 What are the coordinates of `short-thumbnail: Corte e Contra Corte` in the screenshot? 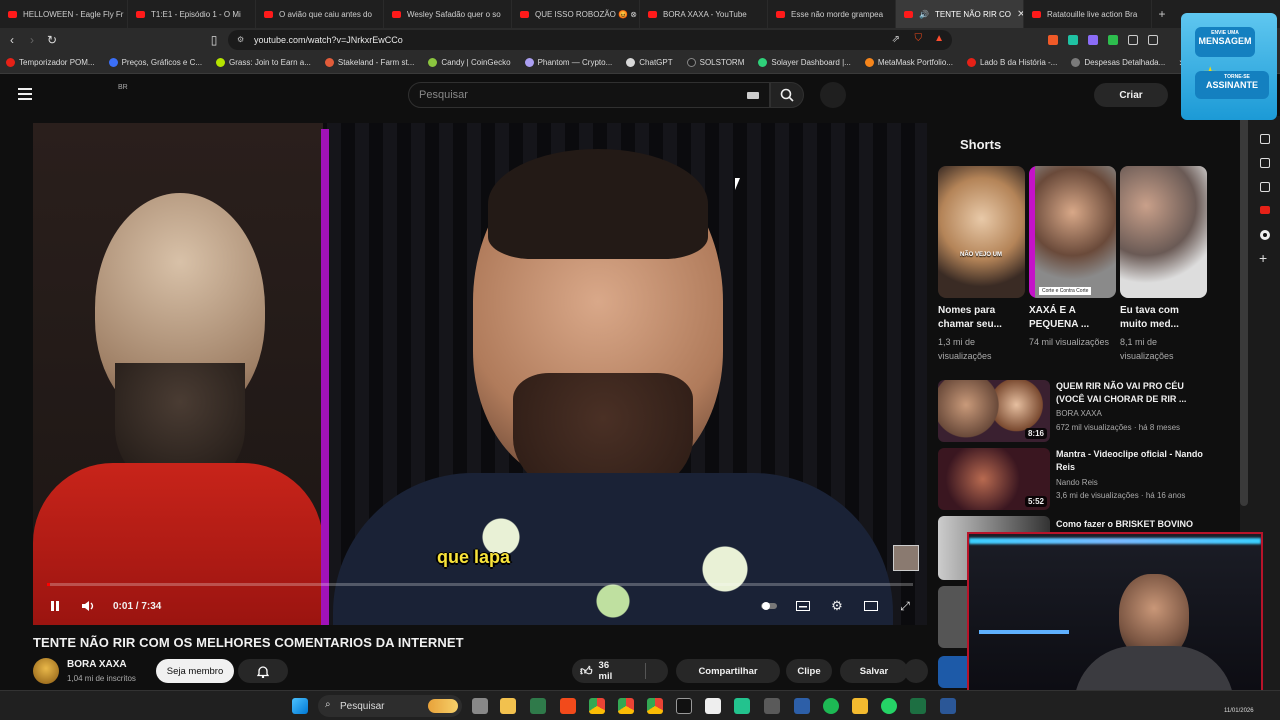 It's located at (1072, 232).